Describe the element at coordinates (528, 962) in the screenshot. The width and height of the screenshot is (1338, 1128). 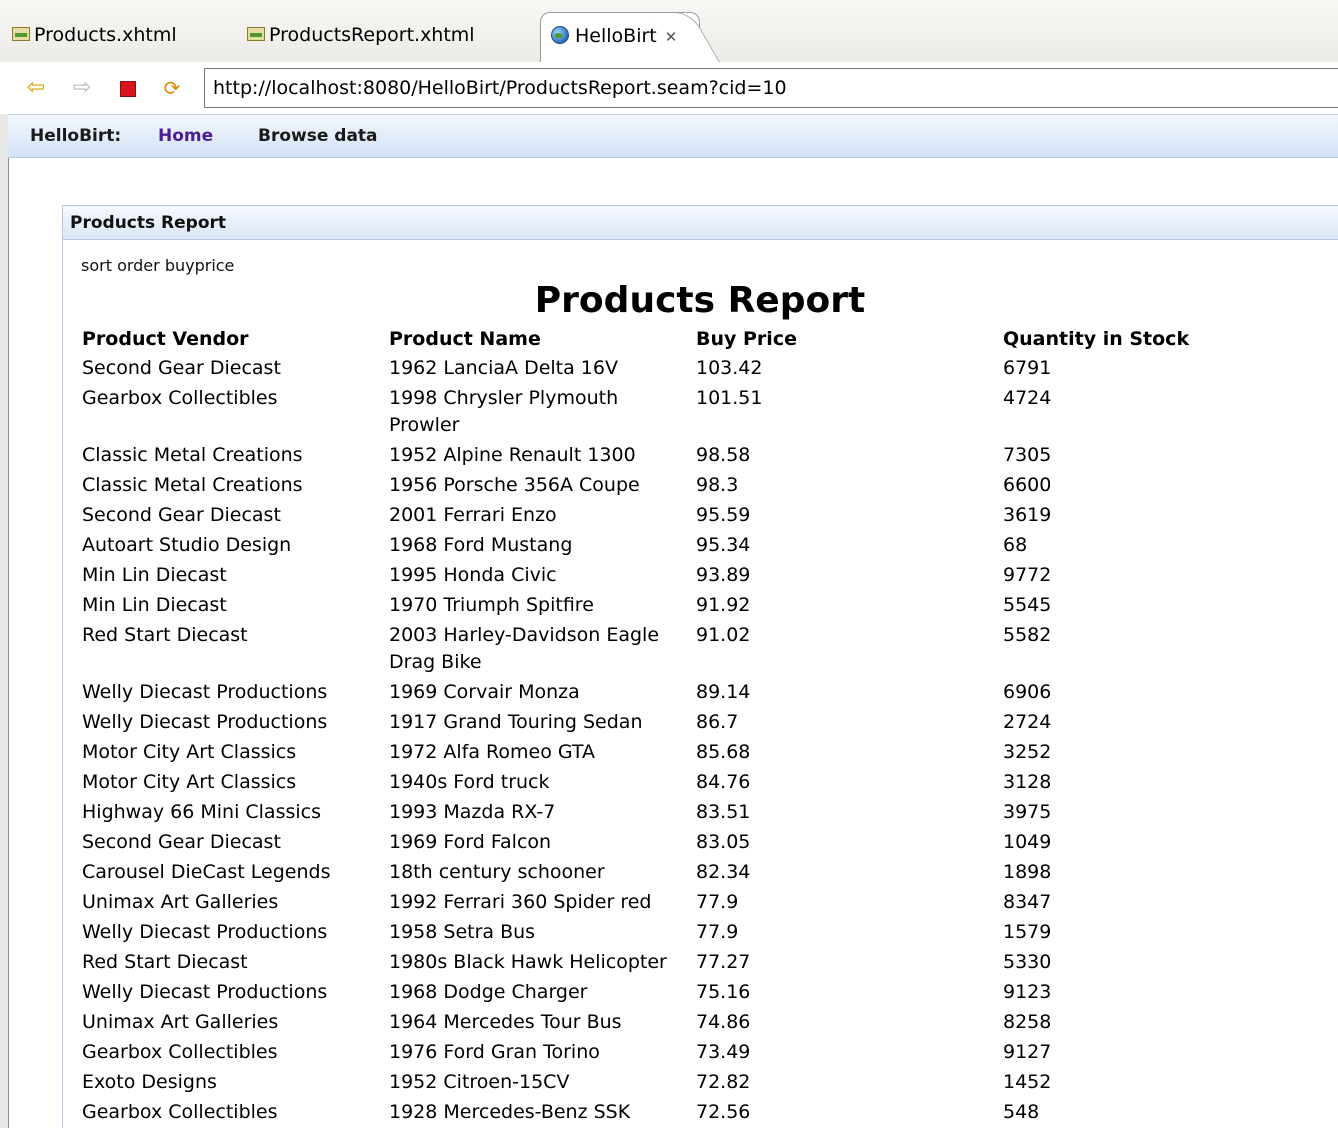
I see `cell-product-name: 1980s Black Hawk Helicopter` at that location.